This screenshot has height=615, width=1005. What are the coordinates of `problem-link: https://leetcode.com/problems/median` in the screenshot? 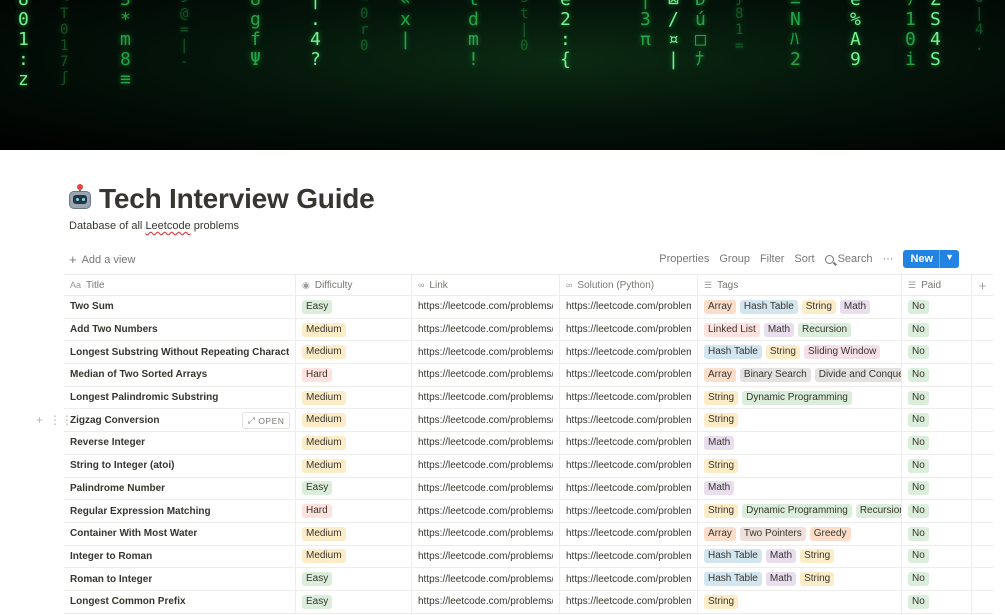 It's located at (485, 374).